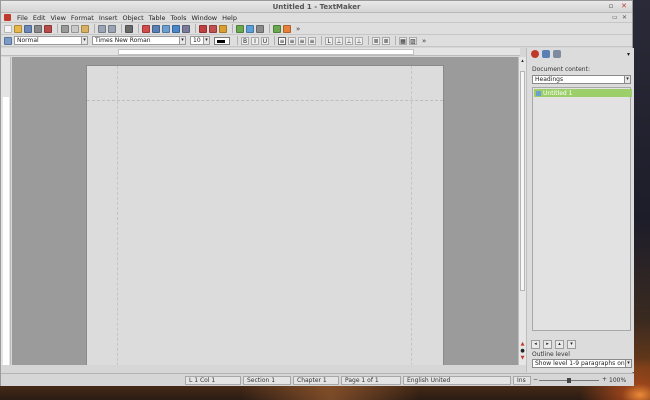 The width and height of the screenshot is (650, 400). I want to click on compass-icon, so click(535, 54).